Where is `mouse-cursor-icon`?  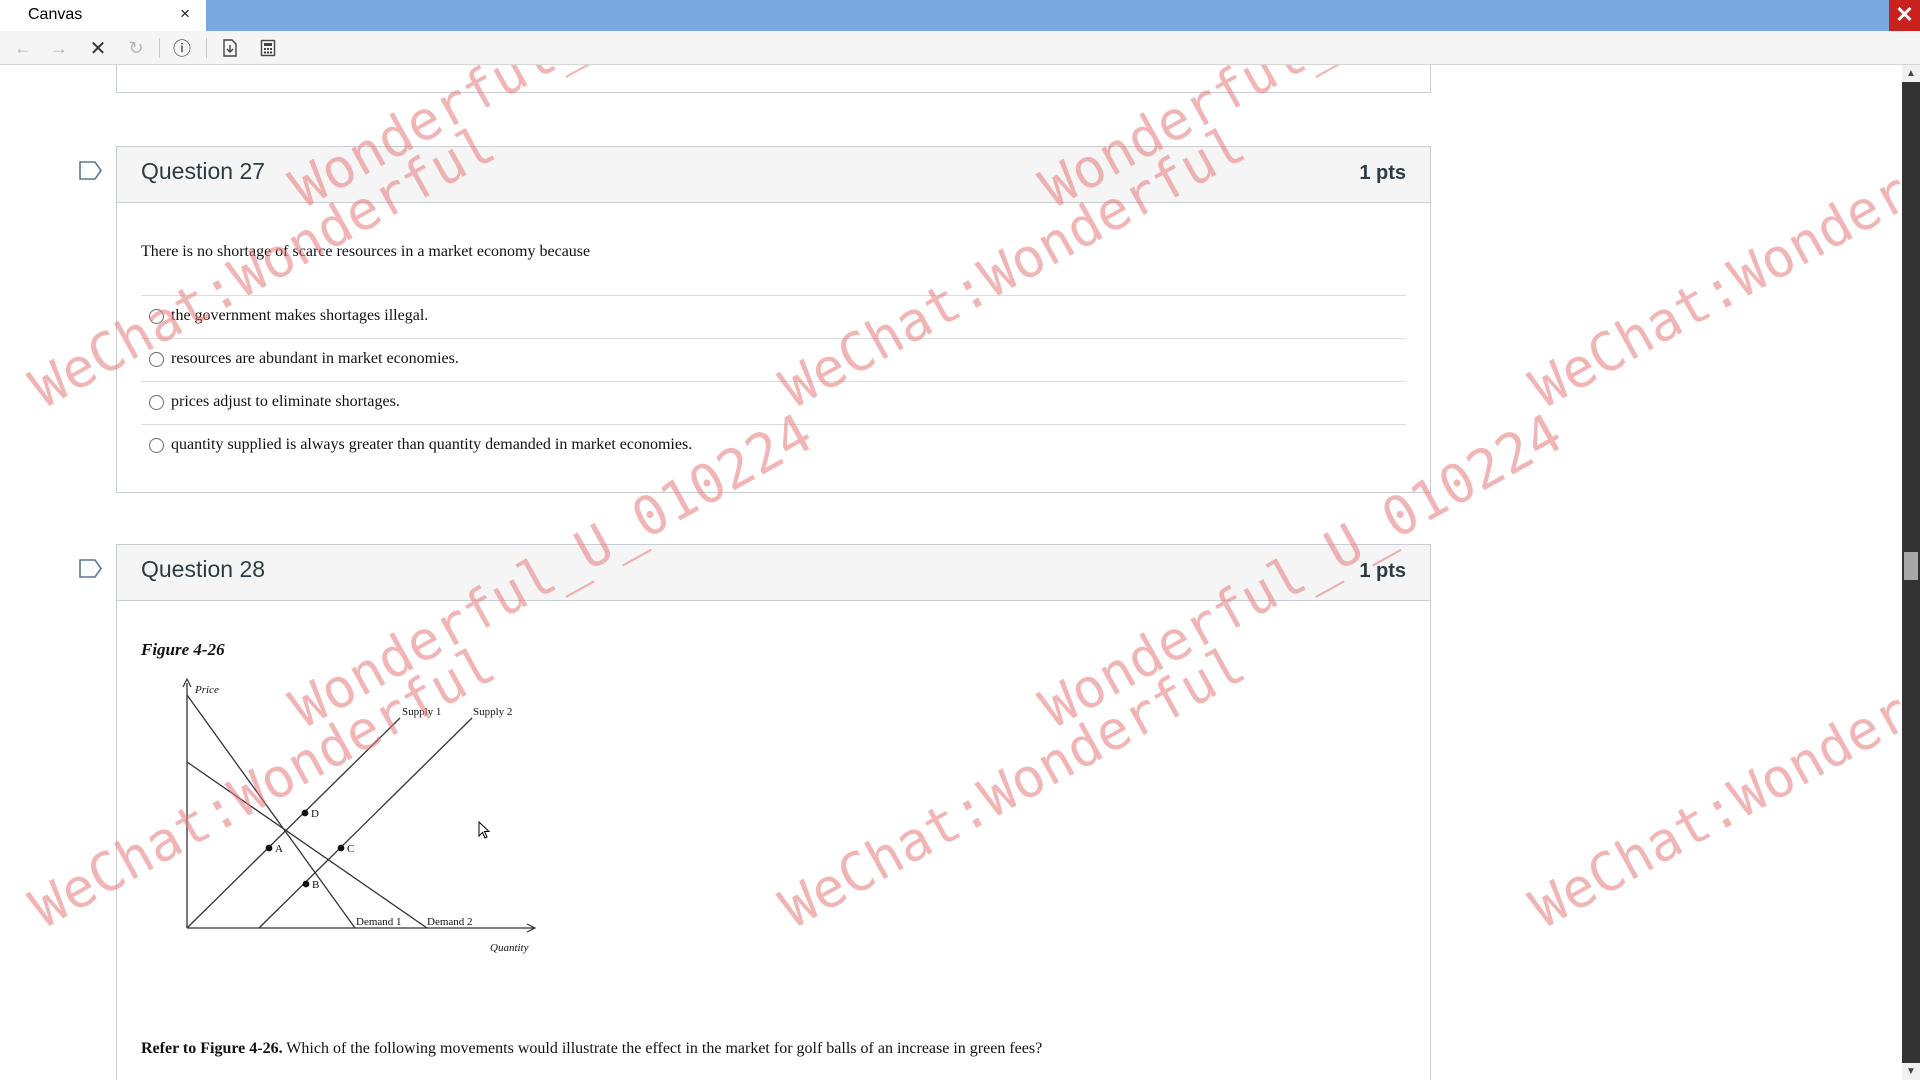 mouse-cursor-icon is located at coordinates (484, 830).